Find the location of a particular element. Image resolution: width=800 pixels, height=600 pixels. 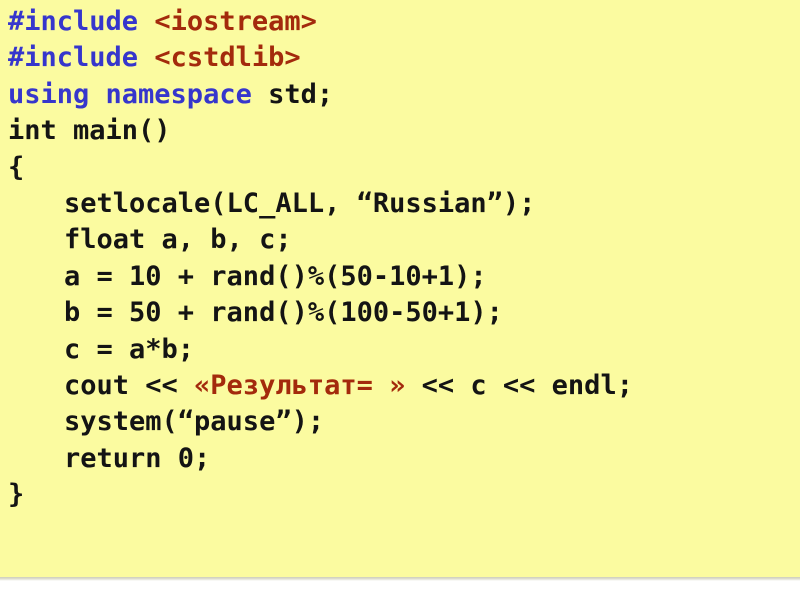

panel-drop-shadow is located at coordinates (400, 579).